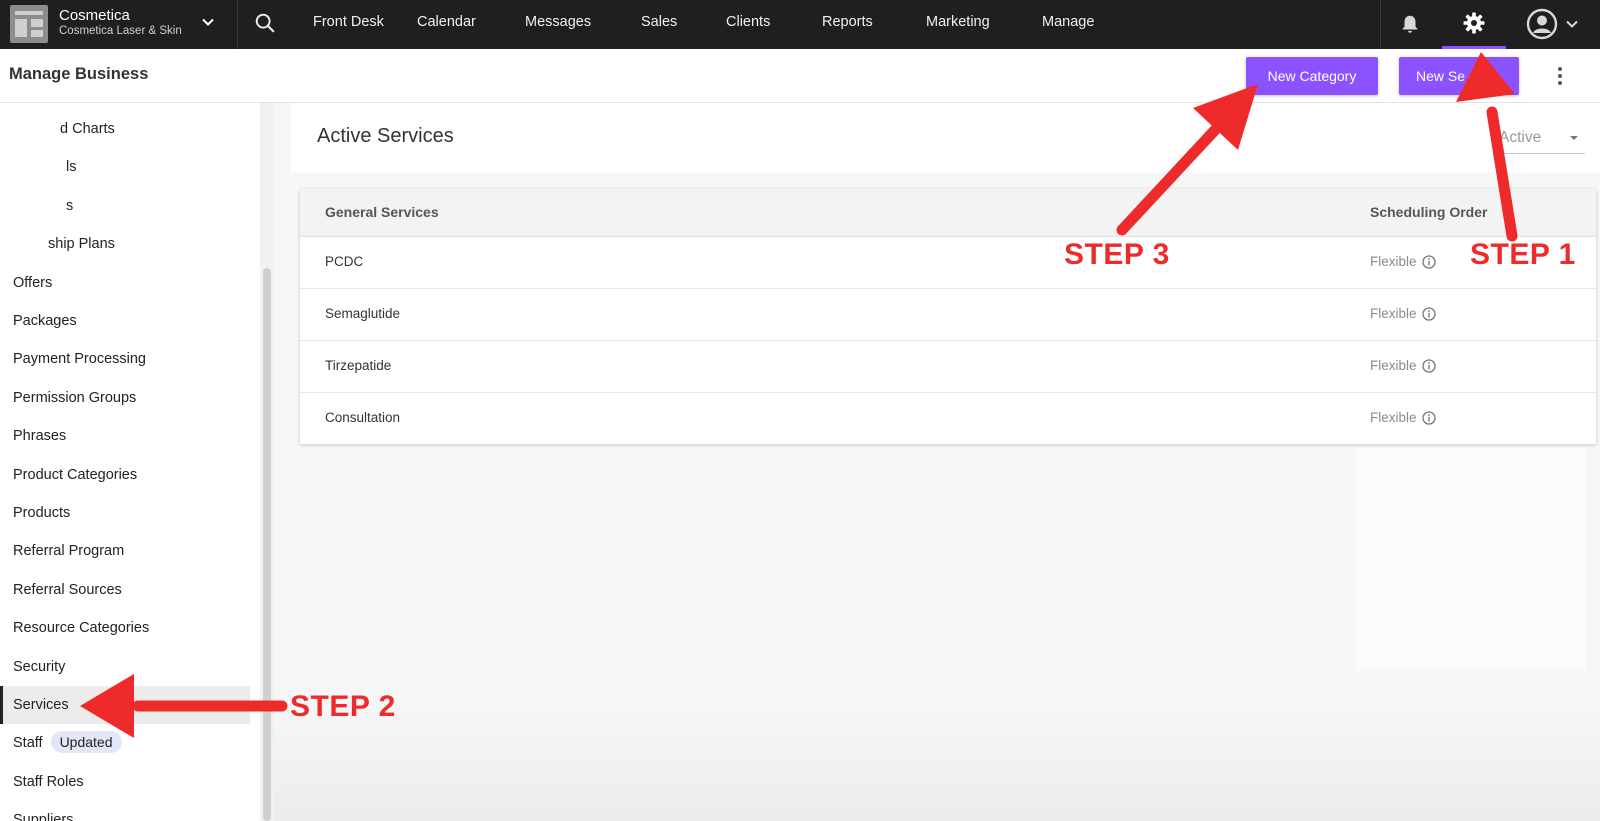 Image resolution: width=1600 pixels, height=821 pixels. Describe the element at coordinates (1574, 138) in the screenshot. I see `caret-down-icon` at that location.